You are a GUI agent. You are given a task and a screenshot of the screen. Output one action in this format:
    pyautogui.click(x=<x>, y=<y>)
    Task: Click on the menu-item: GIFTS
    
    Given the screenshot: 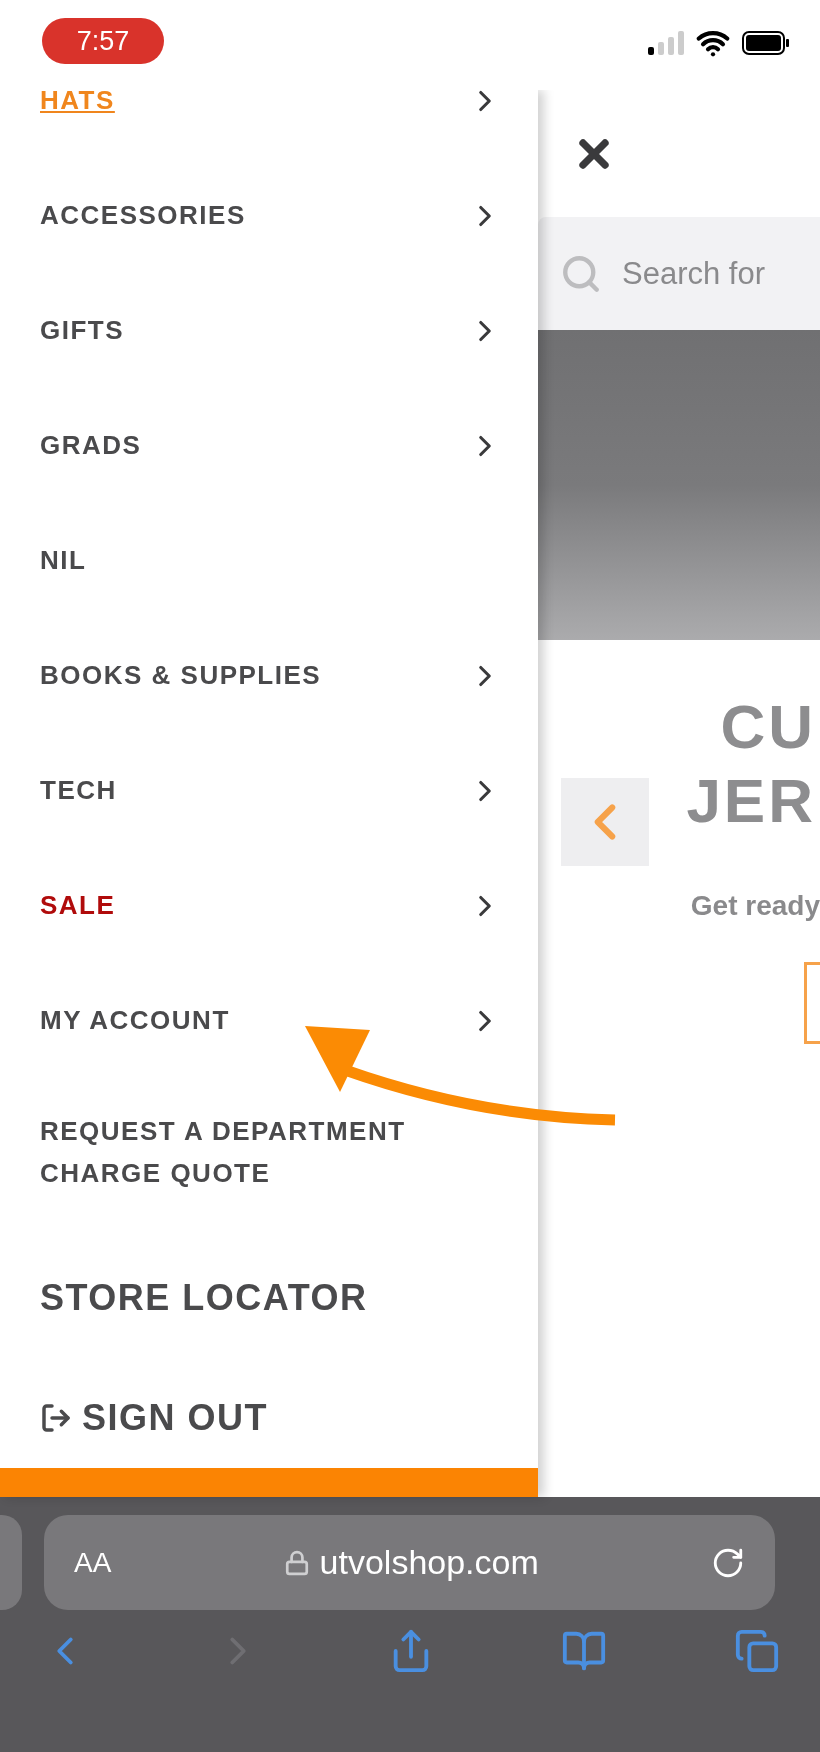 What is the action you would take?
    pyautogui.click(x=82, y=330)
    